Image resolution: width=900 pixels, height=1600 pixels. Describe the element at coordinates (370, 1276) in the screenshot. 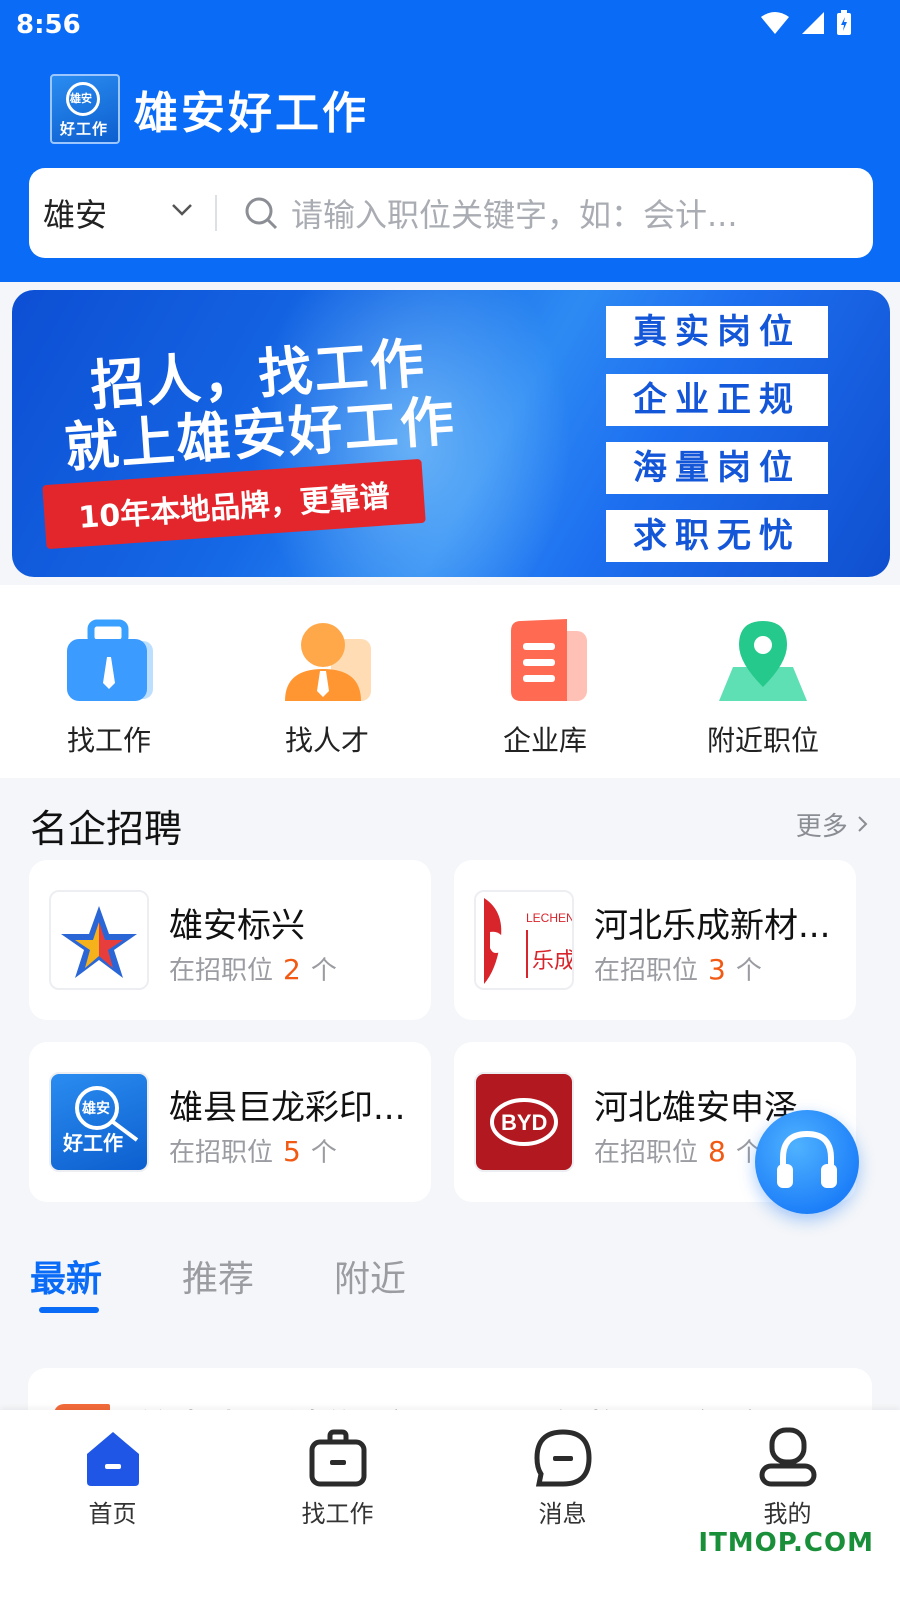

I see `tab-nearby: 附近` at that location.